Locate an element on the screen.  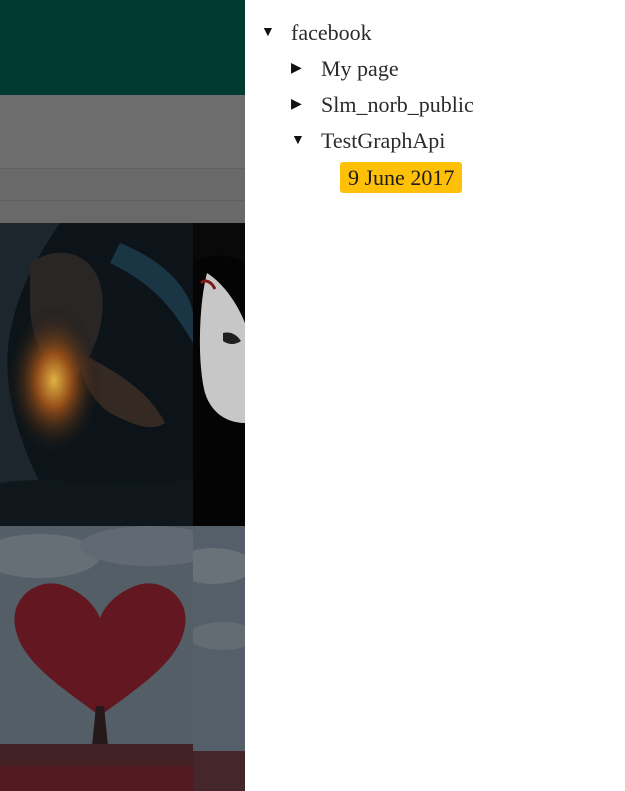
tree-node-my-page: ▶ My page is located at coordinates (345, 69).